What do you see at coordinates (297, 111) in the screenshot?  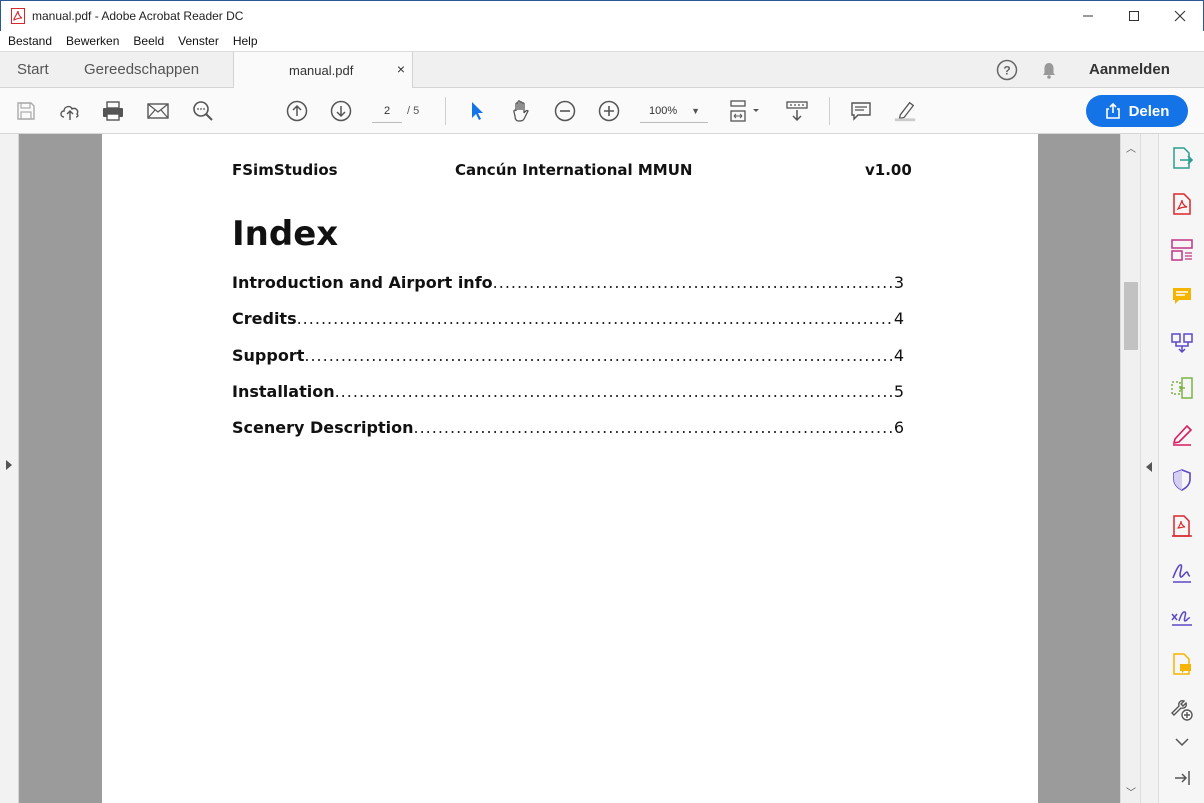 I see `previous-page-icon` at bounding box center [297, 111].